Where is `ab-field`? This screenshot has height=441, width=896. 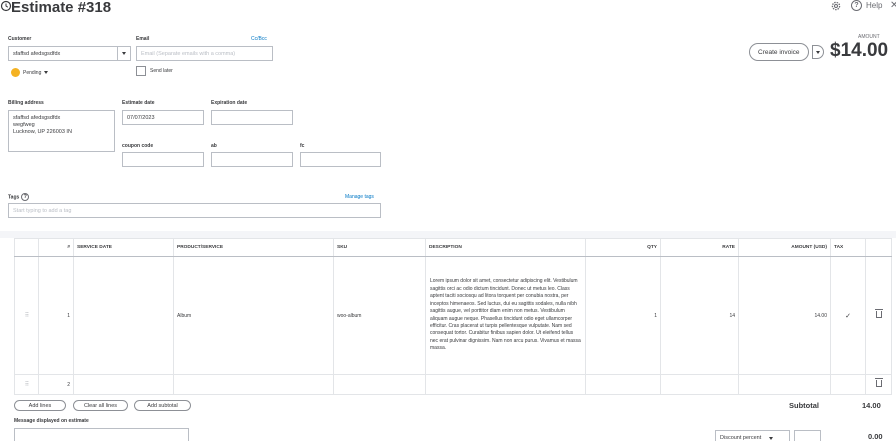 ab-field is located at coordinates (252, 159).